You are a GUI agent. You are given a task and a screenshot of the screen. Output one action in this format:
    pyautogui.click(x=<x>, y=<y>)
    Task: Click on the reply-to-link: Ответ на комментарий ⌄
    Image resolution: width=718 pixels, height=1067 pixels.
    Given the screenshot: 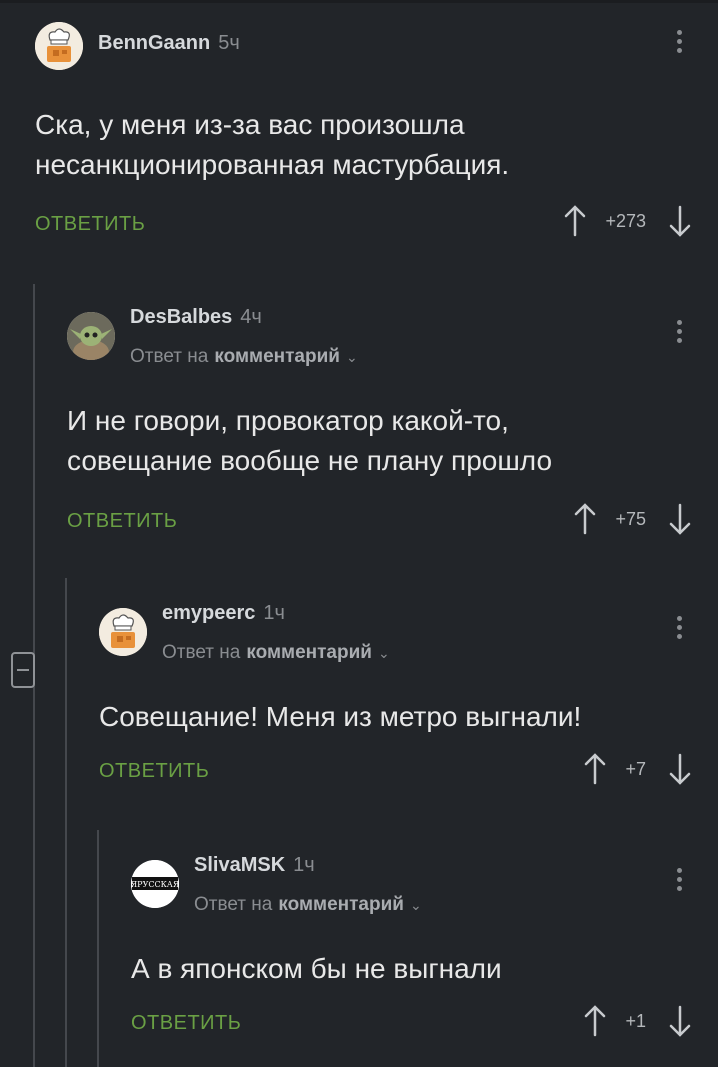 What is the action you would take?
    pyautogui.click(x=308, y=905)
    